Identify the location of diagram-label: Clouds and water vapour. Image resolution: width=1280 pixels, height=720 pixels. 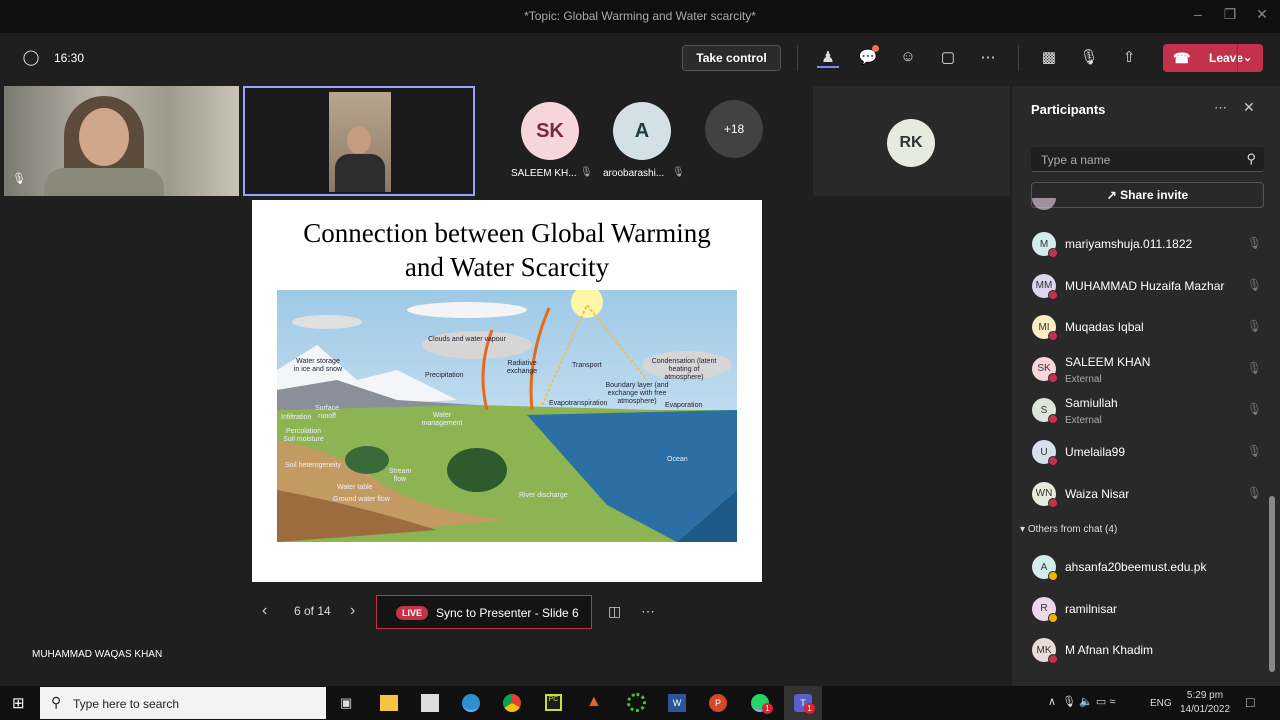
(467, 339).